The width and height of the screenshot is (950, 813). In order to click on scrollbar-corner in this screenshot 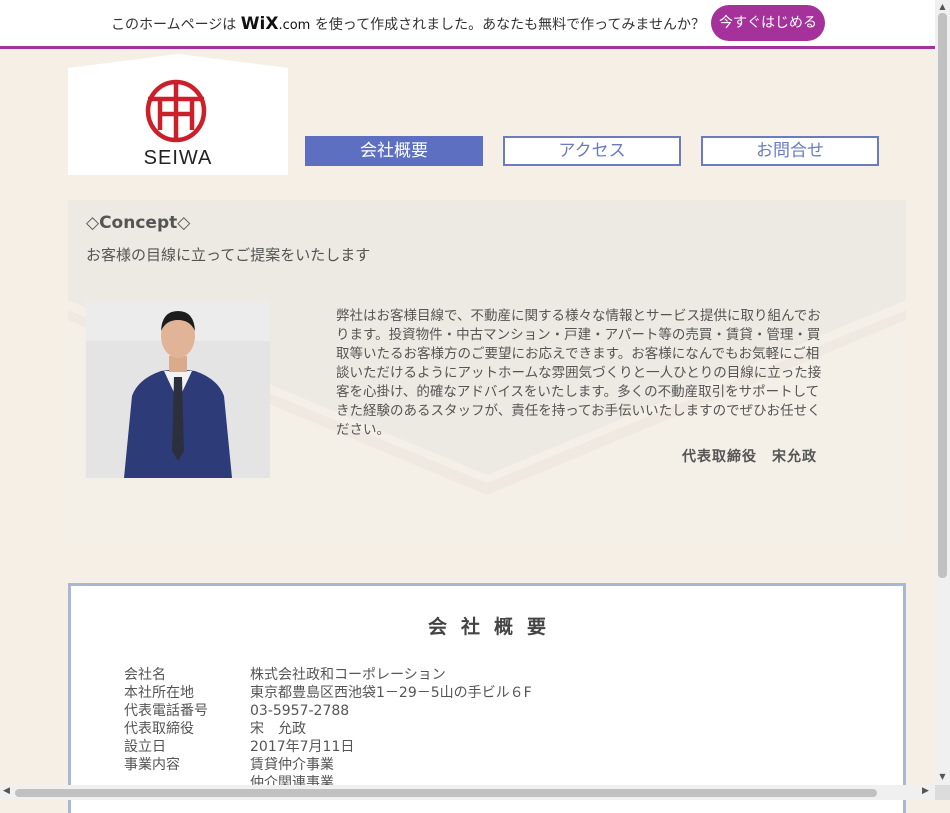, I will do `click(942, 792)`.